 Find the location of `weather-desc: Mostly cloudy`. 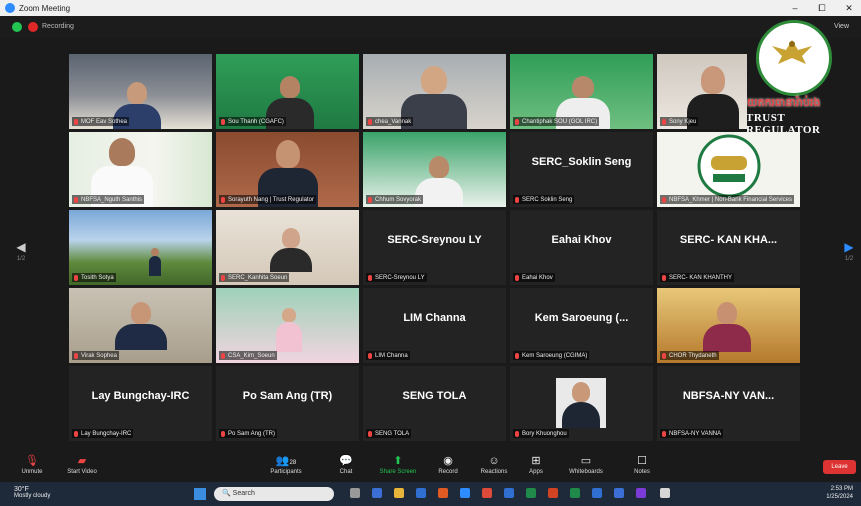

weather-desc: Mostly cloudy is located at coordinates (32, 496).